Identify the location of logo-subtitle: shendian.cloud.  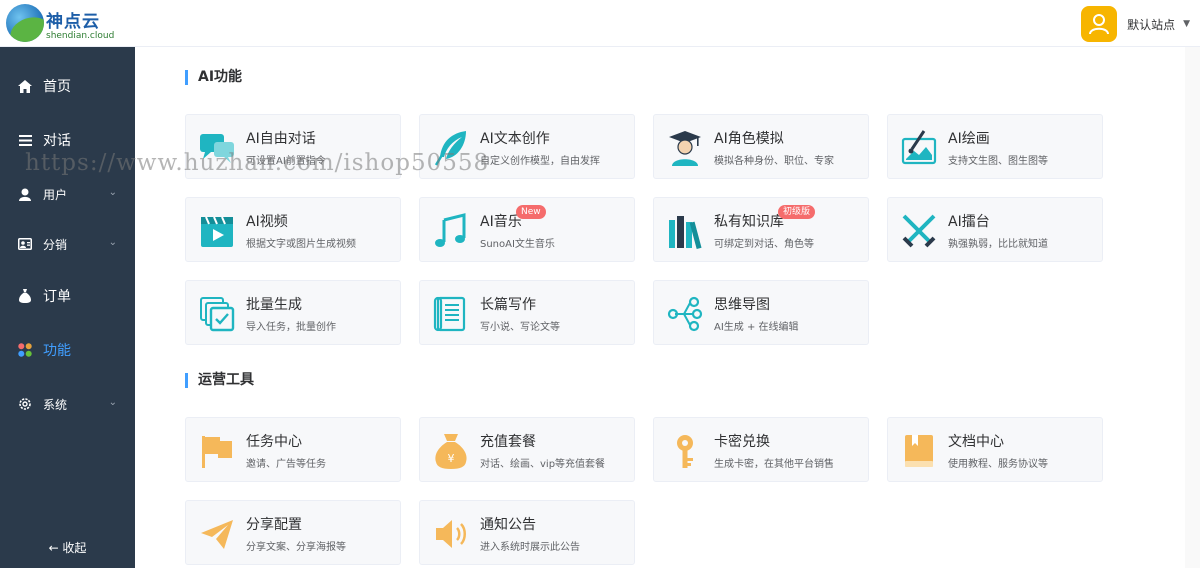
(80, 36).